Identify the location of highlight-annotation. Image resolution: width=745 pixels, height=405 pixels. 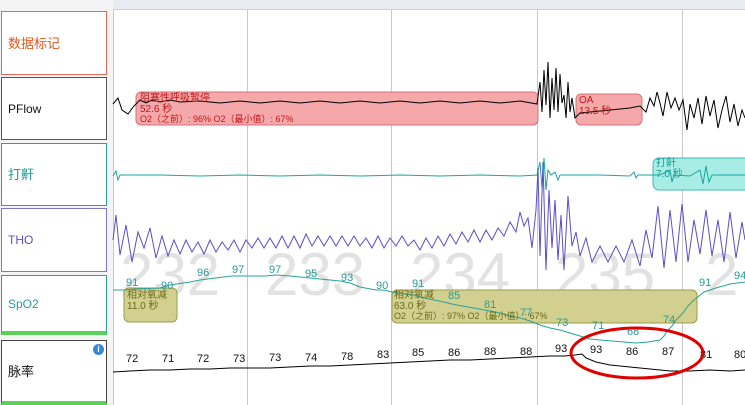
(637, 353).